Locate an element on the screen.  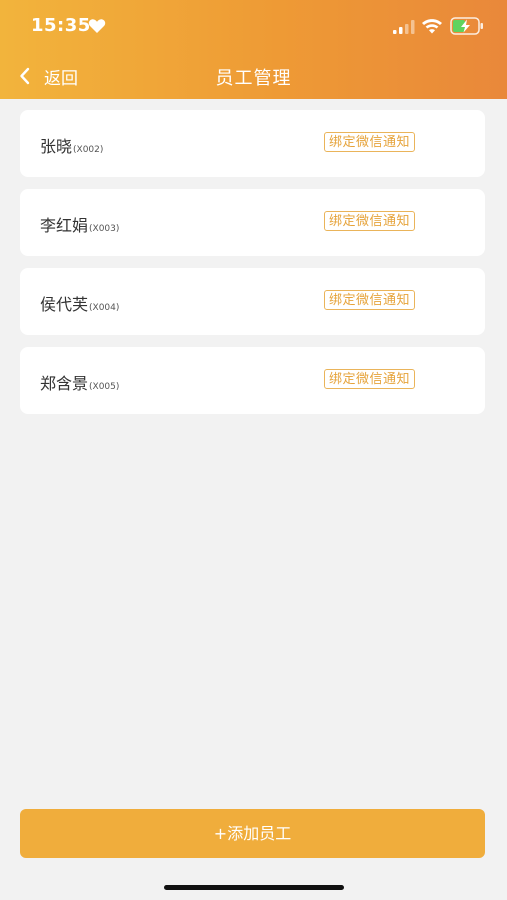
app-header: 15:35 返回 员工管理 is located at coordinates (253, 49).